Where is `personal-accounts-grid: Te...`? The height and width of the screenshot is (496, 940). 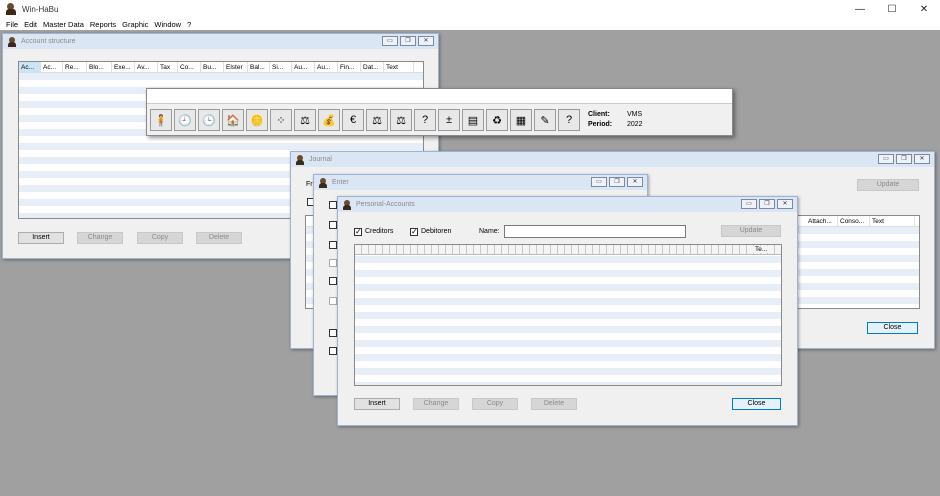
personal-accounts-grid: Te... is located at coordinates (568, 315).